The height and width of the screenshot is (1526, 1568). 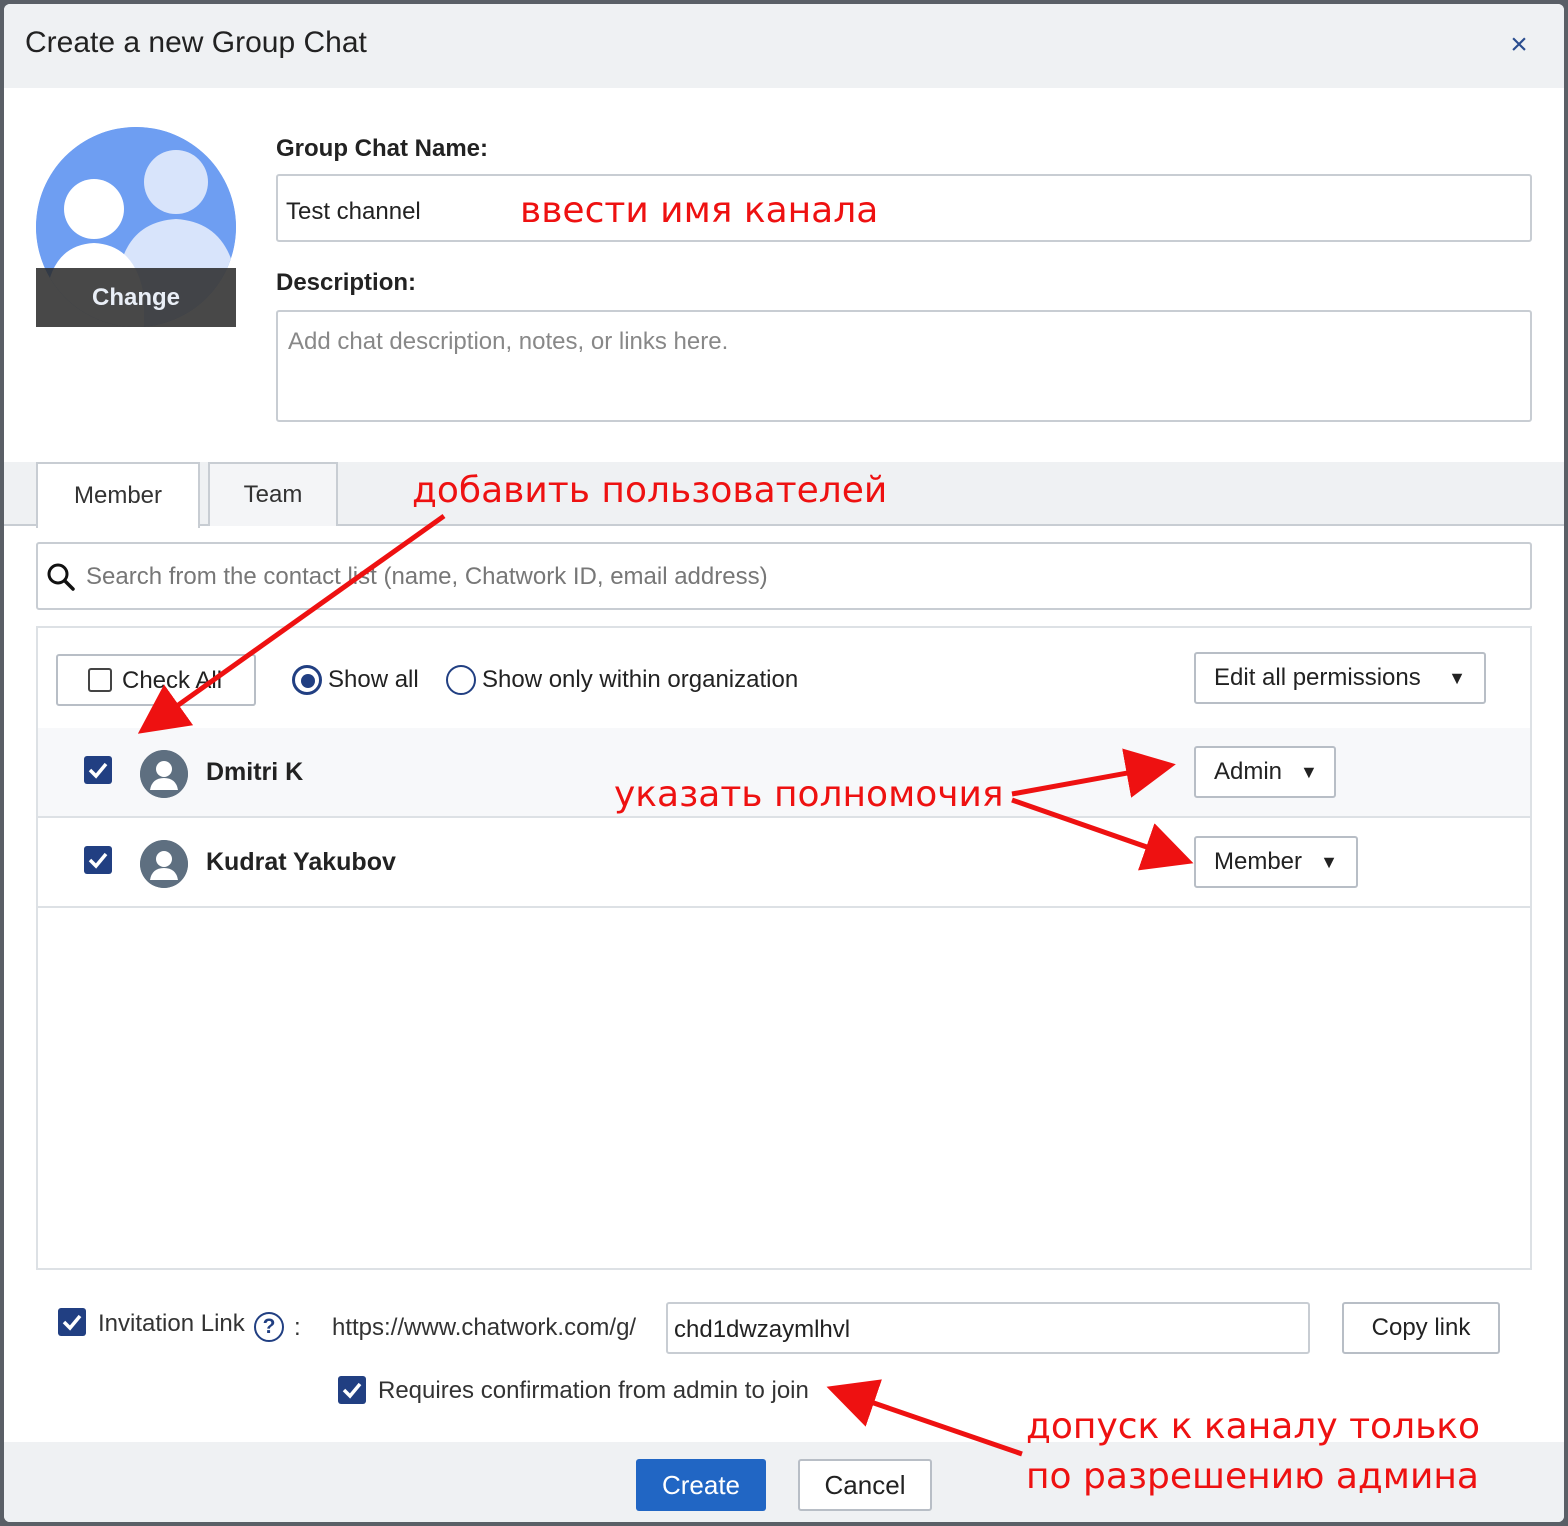 What do you see at coordinates (382, 148) in the screenshot?
I see `group-name-label: Group Chat Name:` at bounding box center [382, 148].